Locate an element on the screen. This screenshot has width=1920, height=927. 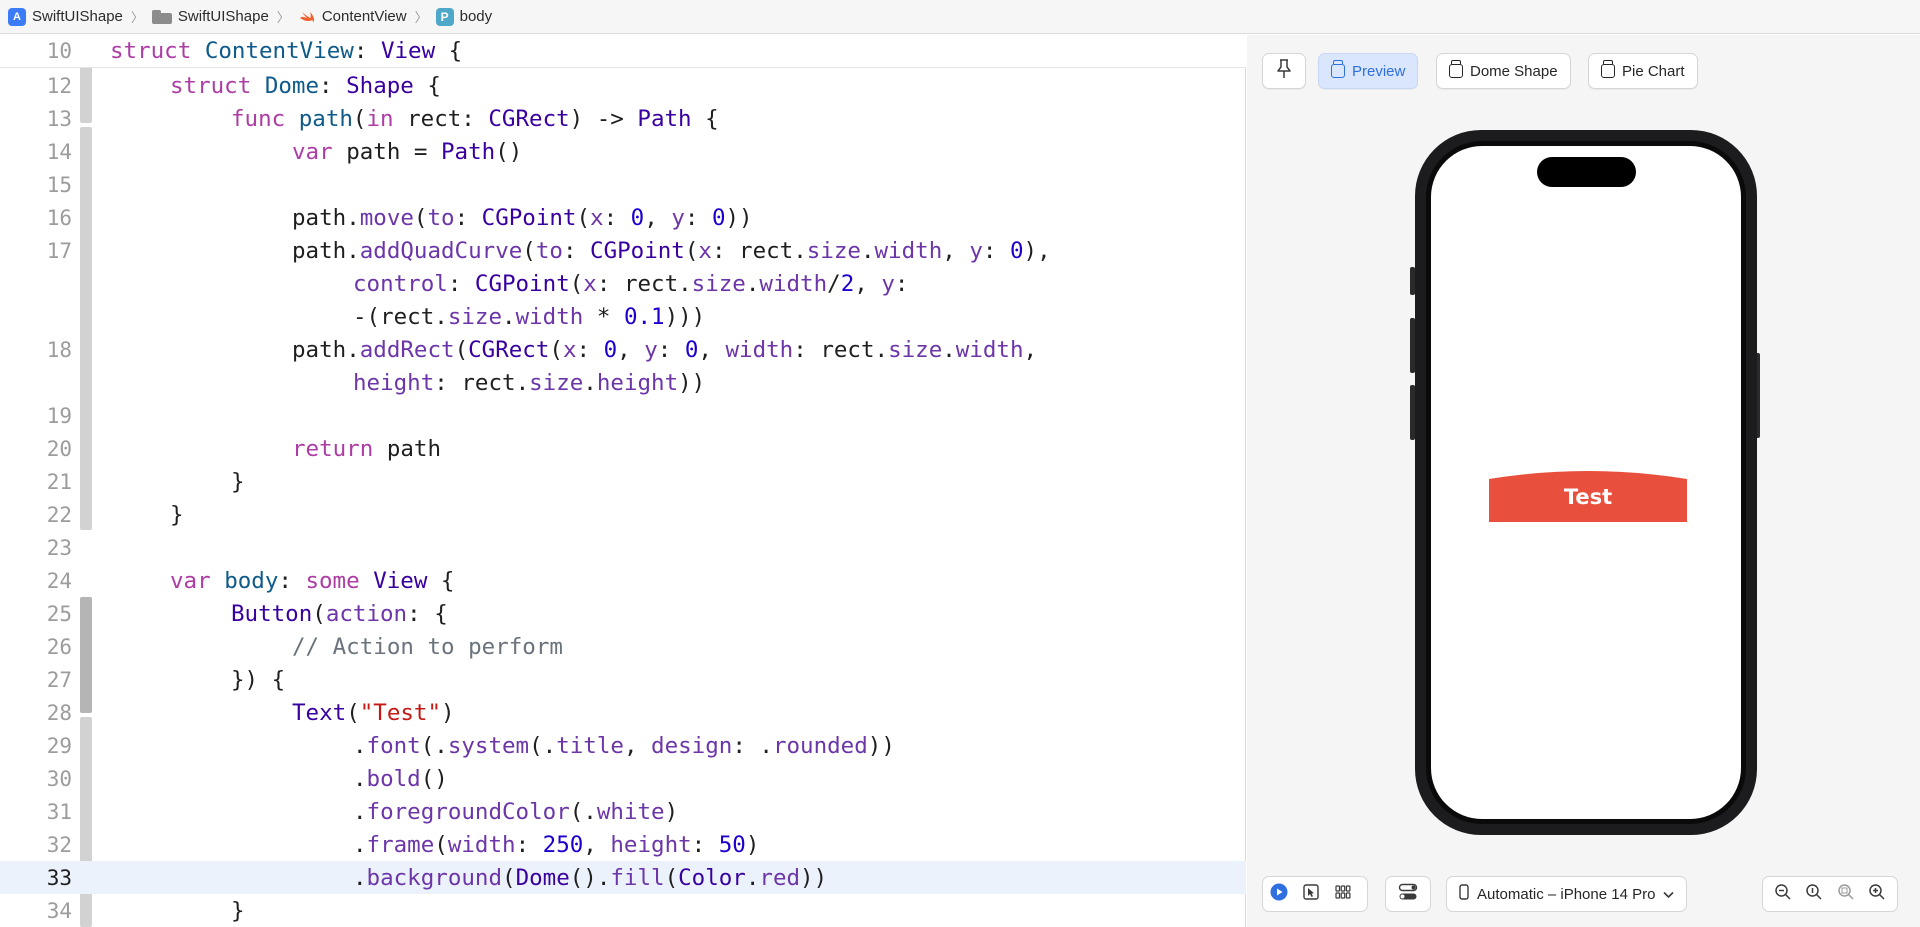
line-number: 22 is located at coordinates (59, 514).